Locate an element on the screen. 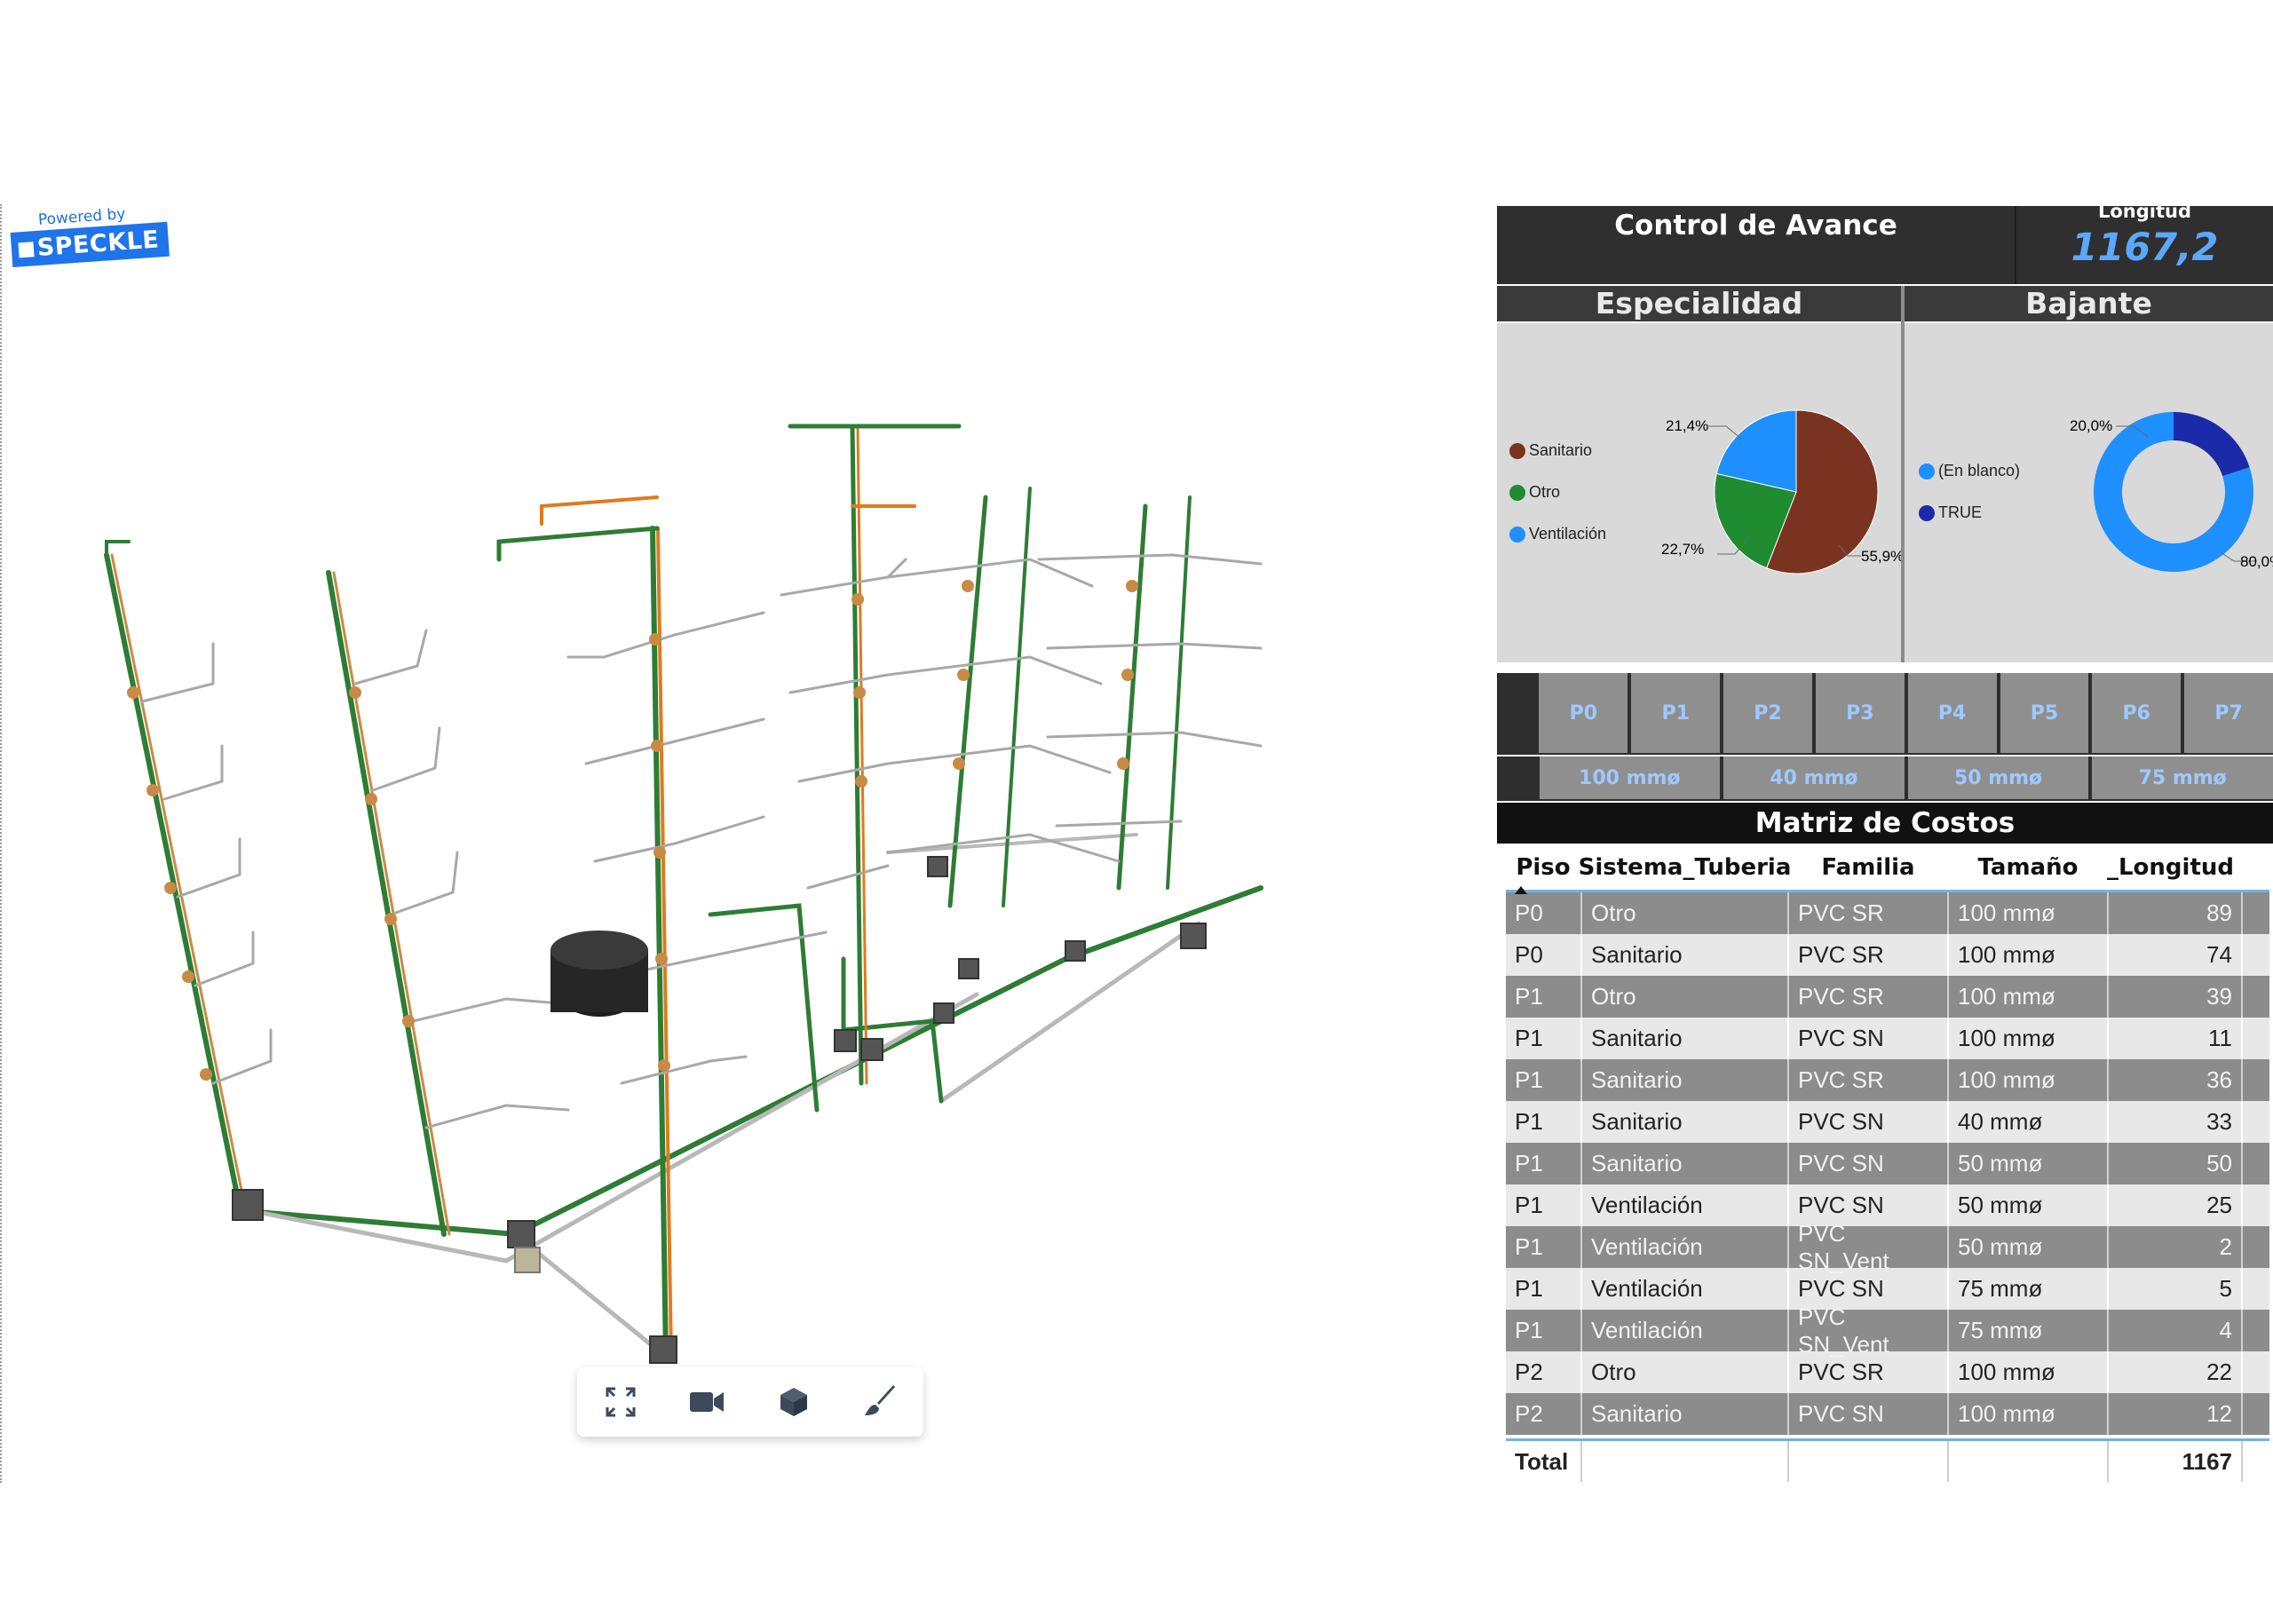  cell-piso: P2 is located at coordinates (1544, 1372).